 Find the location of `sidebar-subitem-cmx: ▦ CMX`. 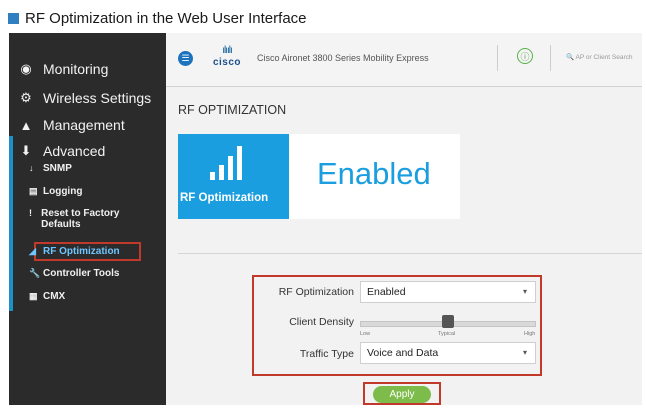

sidebar-subitem-cmx: ▦ CMX is located at coordinates (47, 296).